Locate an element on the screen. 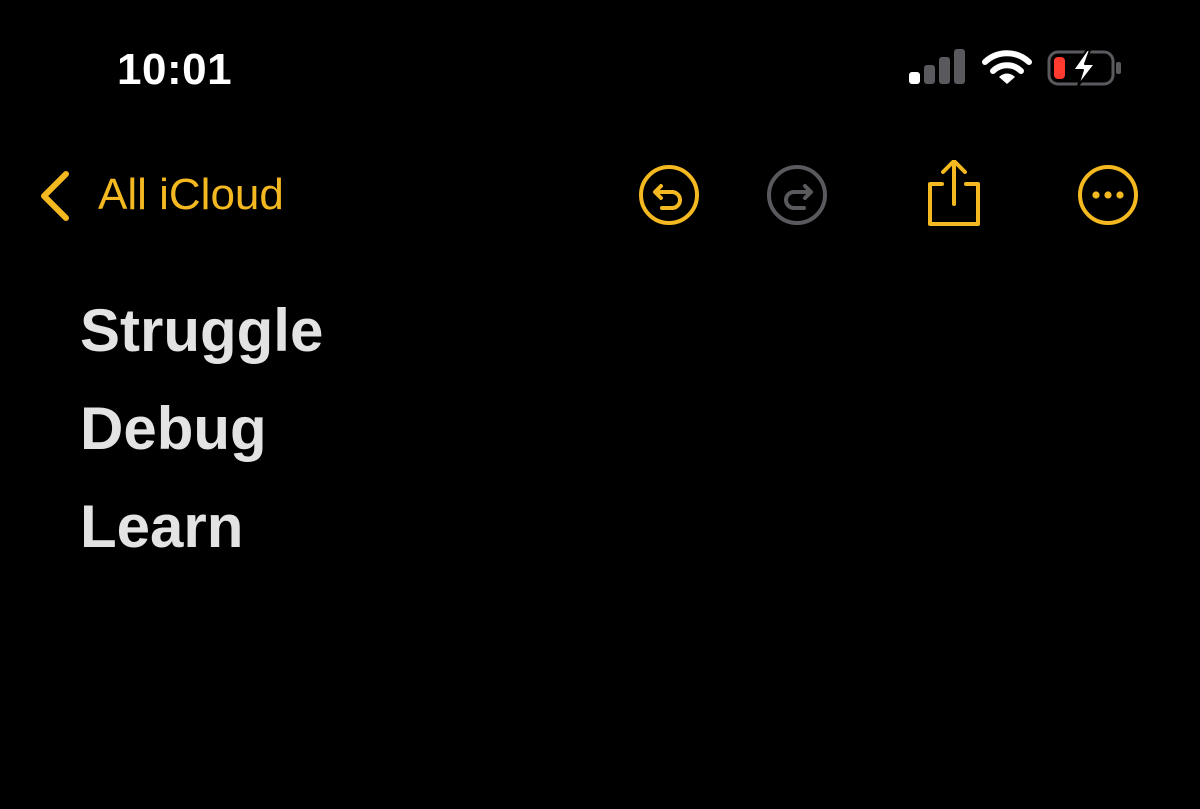  undo-button is located at coordinates (669, 195).